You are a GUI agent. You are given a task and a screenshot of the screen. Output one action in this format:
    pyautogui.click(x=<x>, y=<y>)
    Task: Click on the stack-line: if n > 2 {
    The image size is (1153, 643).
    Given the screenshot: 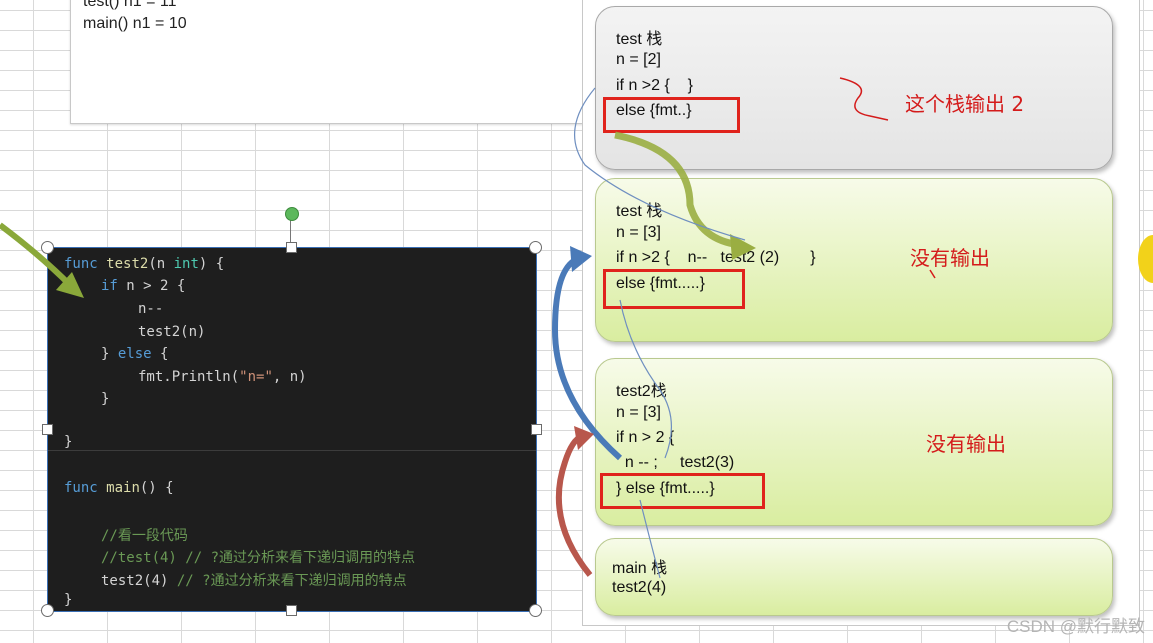 What is the action you would take?
    pyautogui.click(x=645, y=437)
    